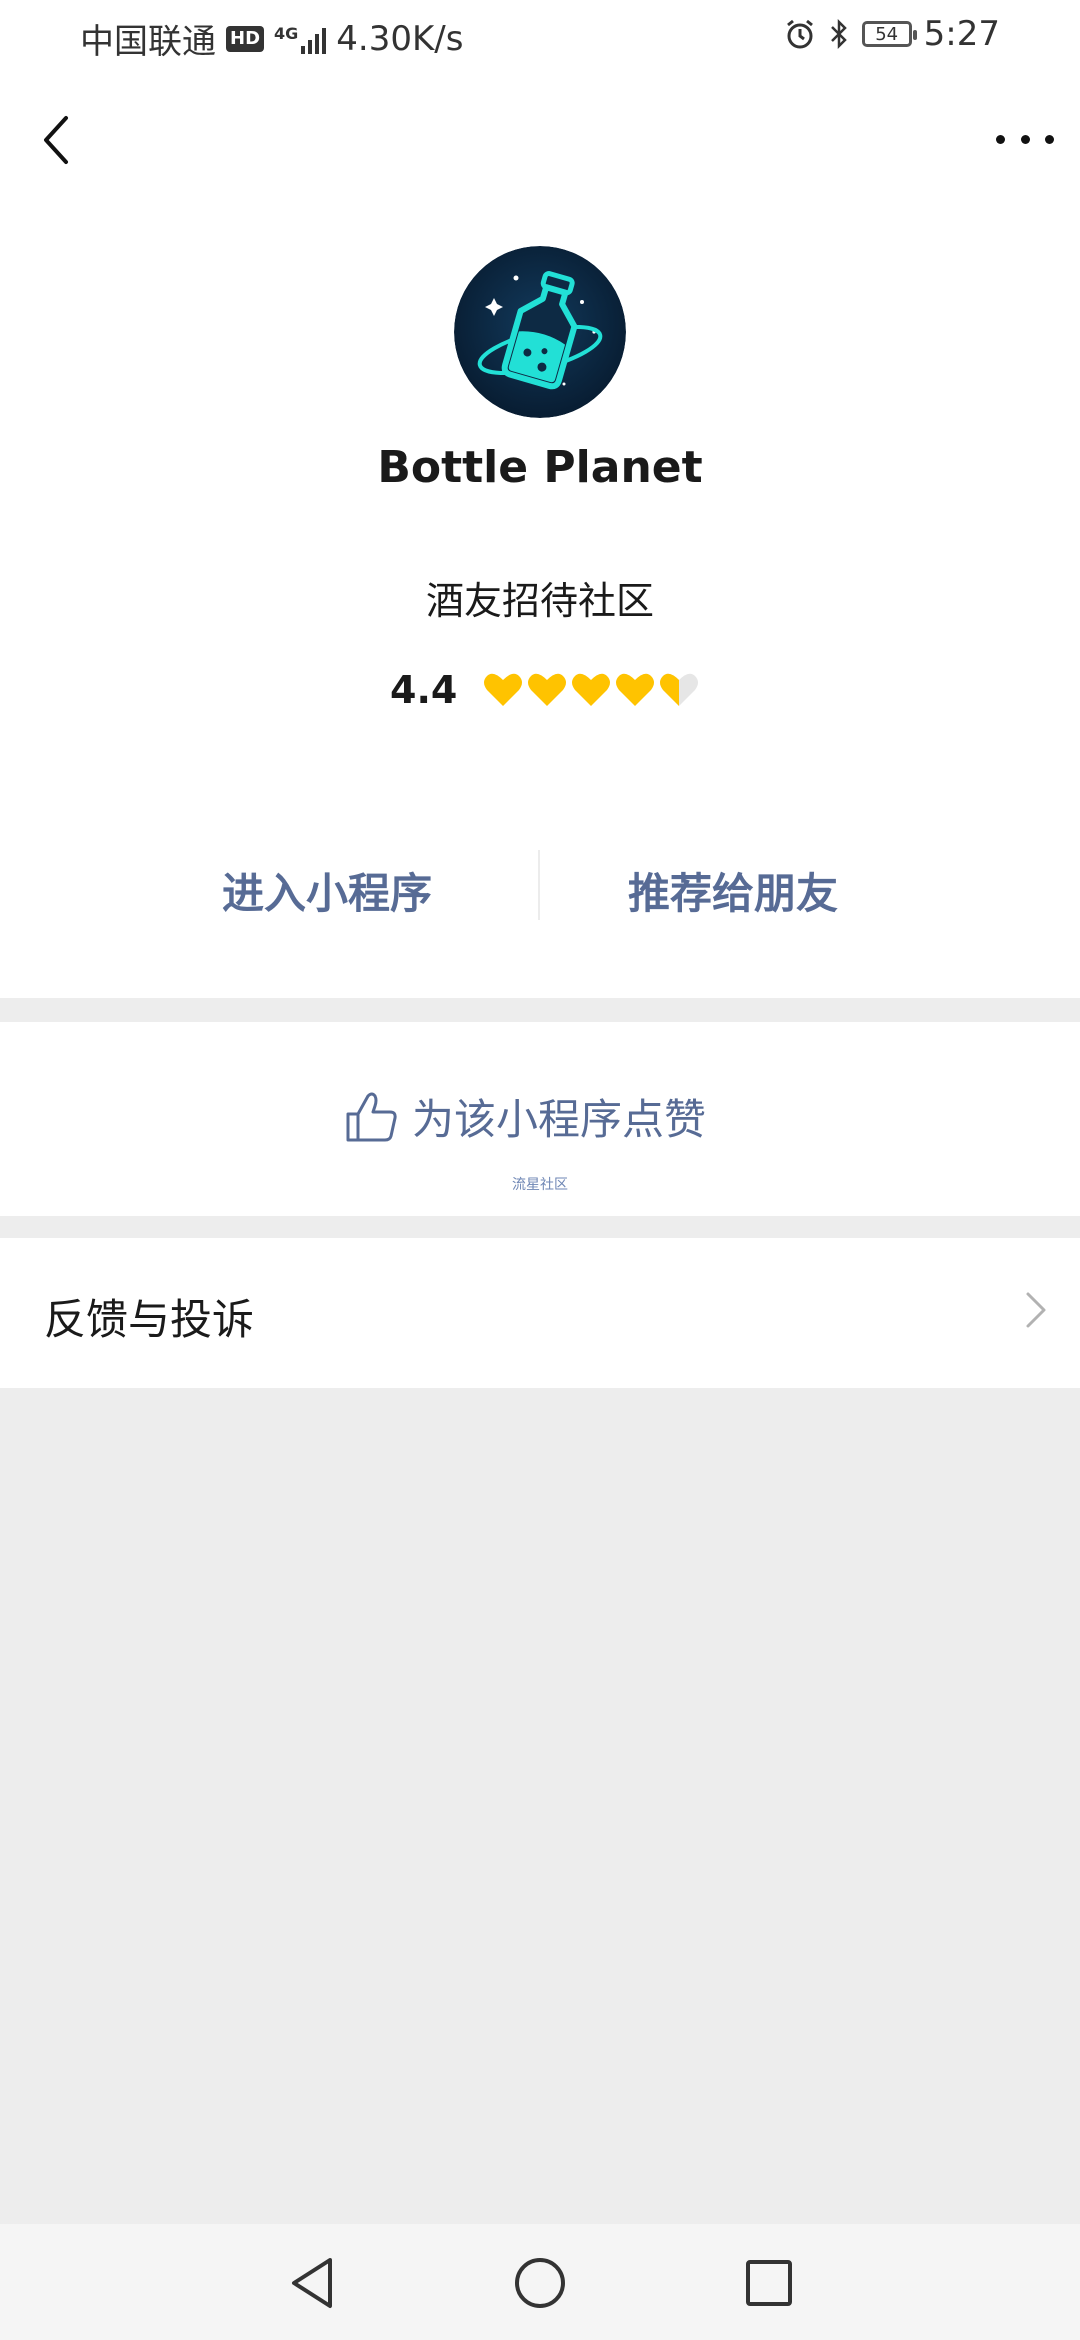  What do you see at coordinates (679, 689) in the screenshot?
I see `heart-half-icon` at bounding box center [679, 689].